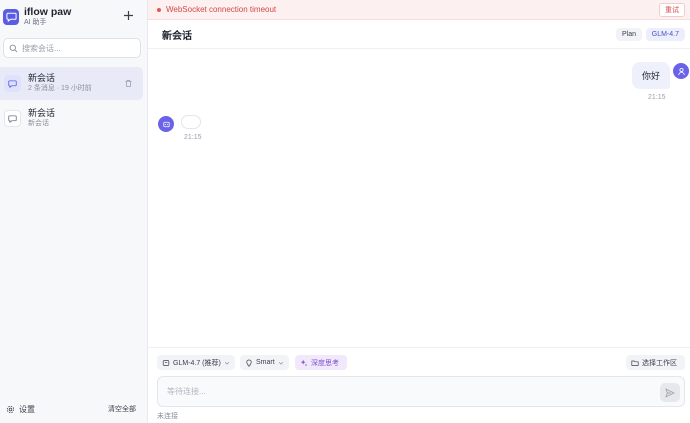  Describe the element at coordinates (249, 362) in the screenshot. I see `lightbulb-icon` at that location.